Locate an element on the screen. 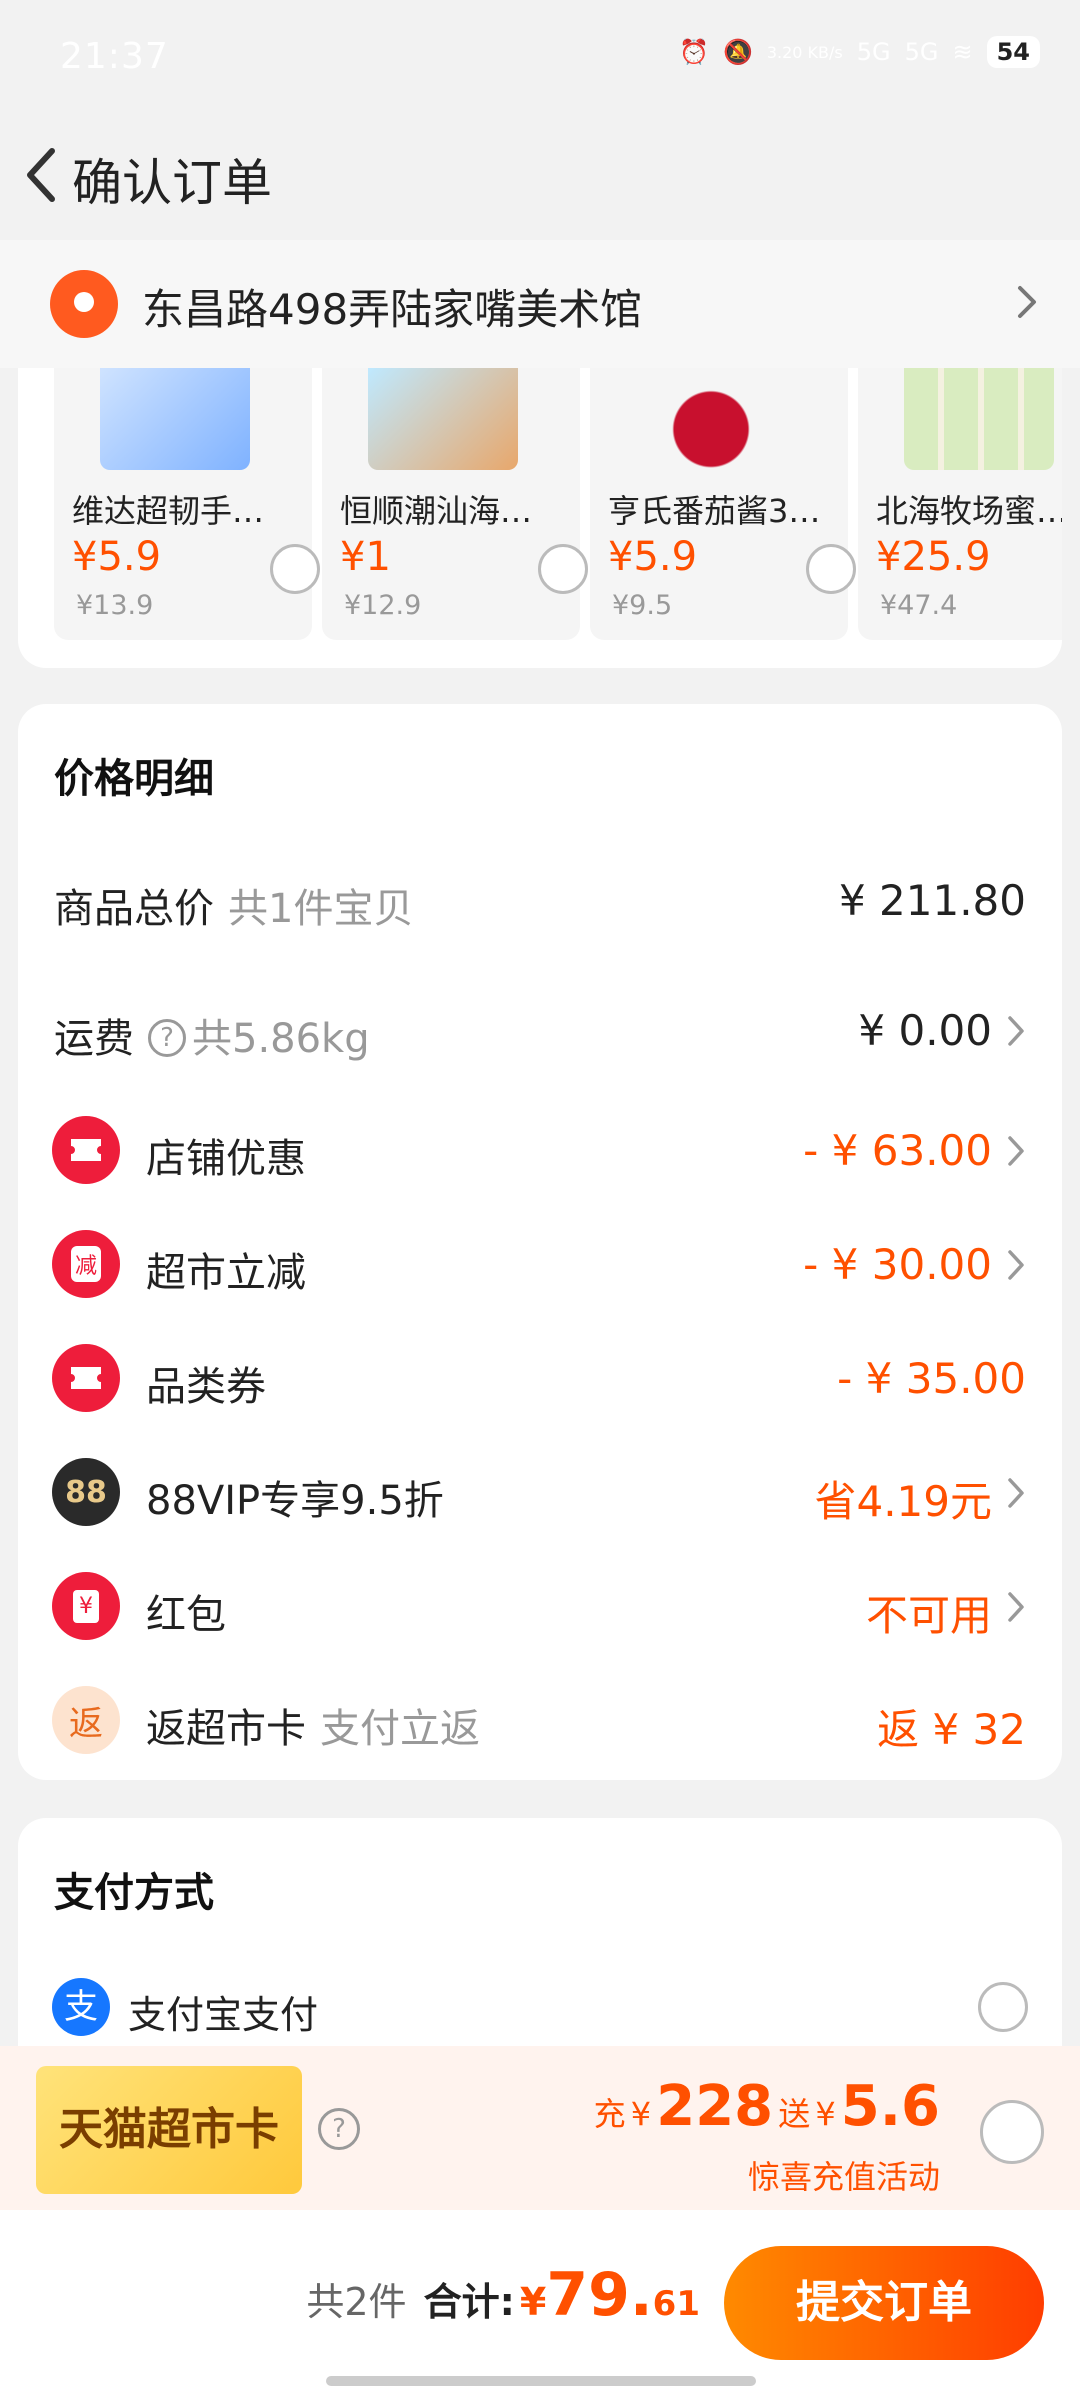  charge-amount: 228 is located at coordinates (715, 2106).